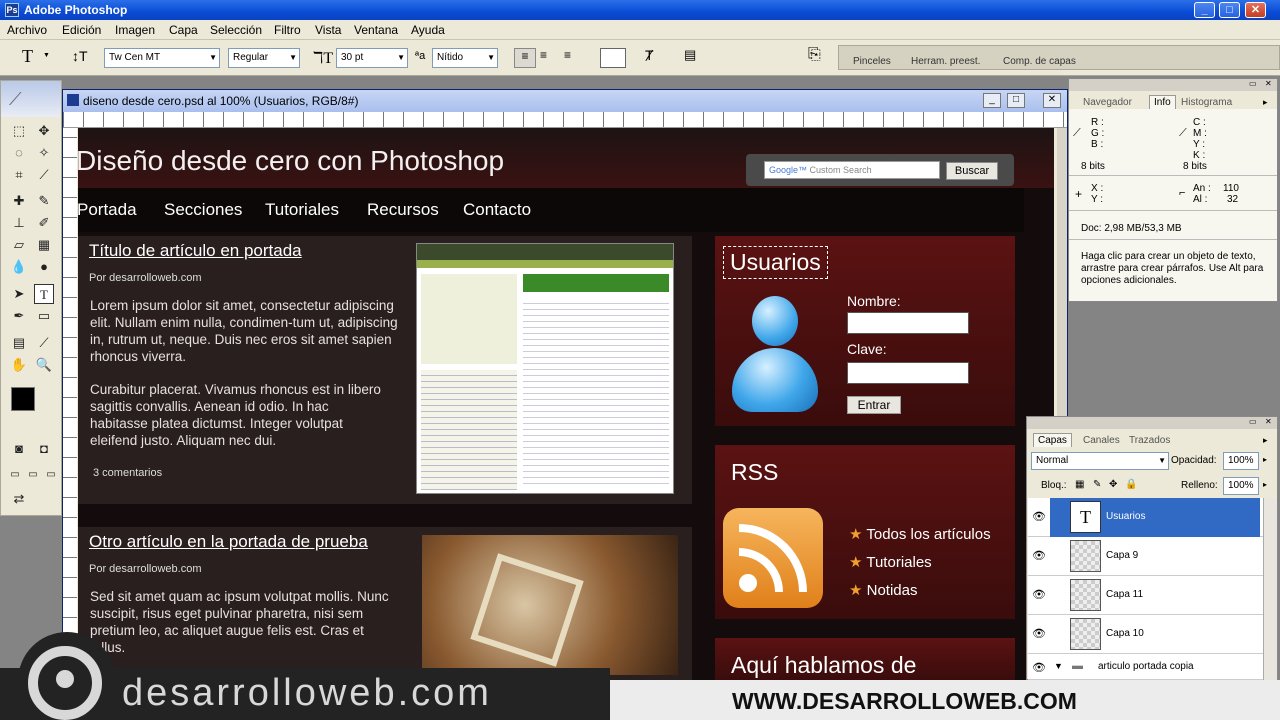 This screenshot has height=720, width=1280. What do you see at coordinates (19, 316) in the screenshot?
I see `pen-tool-icon: ✒` at bounding box center [19, 316].